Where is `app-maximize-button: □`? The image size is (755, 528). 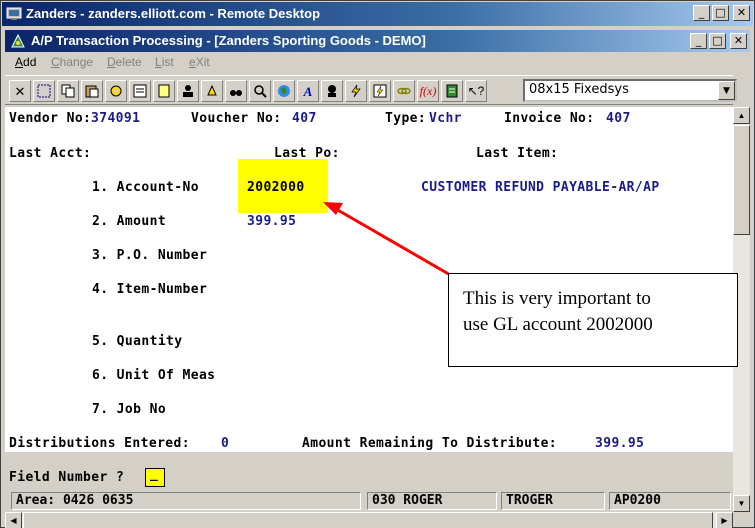 app-maximize-button: □ is located at coordinates (717, 41).